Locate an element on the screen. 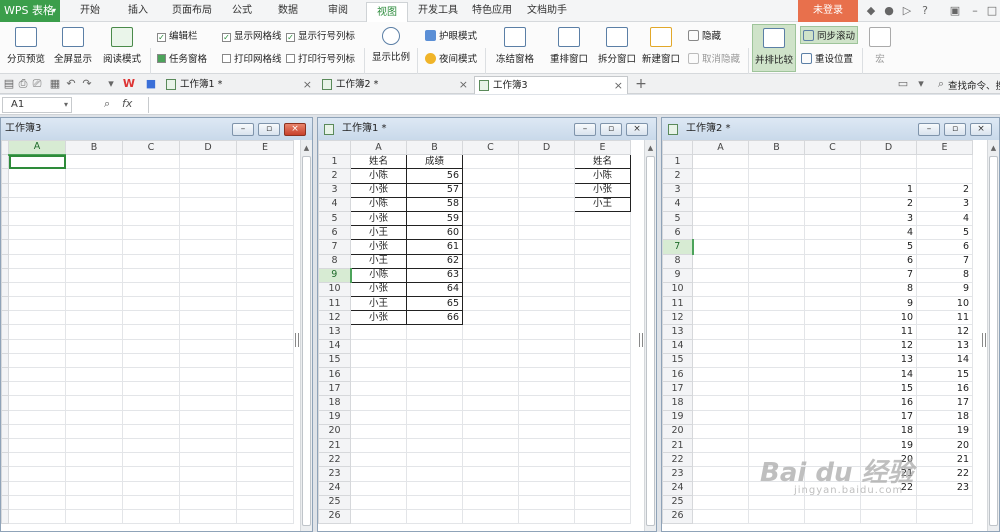 This screenshot has width=1000, height=532. row-header: 5 is located at coordinates (677, 218).